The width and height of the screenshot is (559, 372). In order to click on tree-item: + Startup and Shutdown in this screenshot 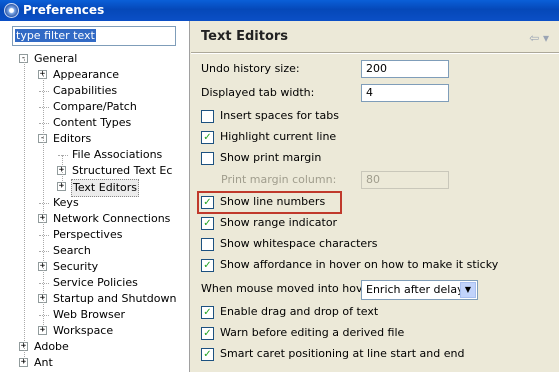, I will do `click(94, 299)`.